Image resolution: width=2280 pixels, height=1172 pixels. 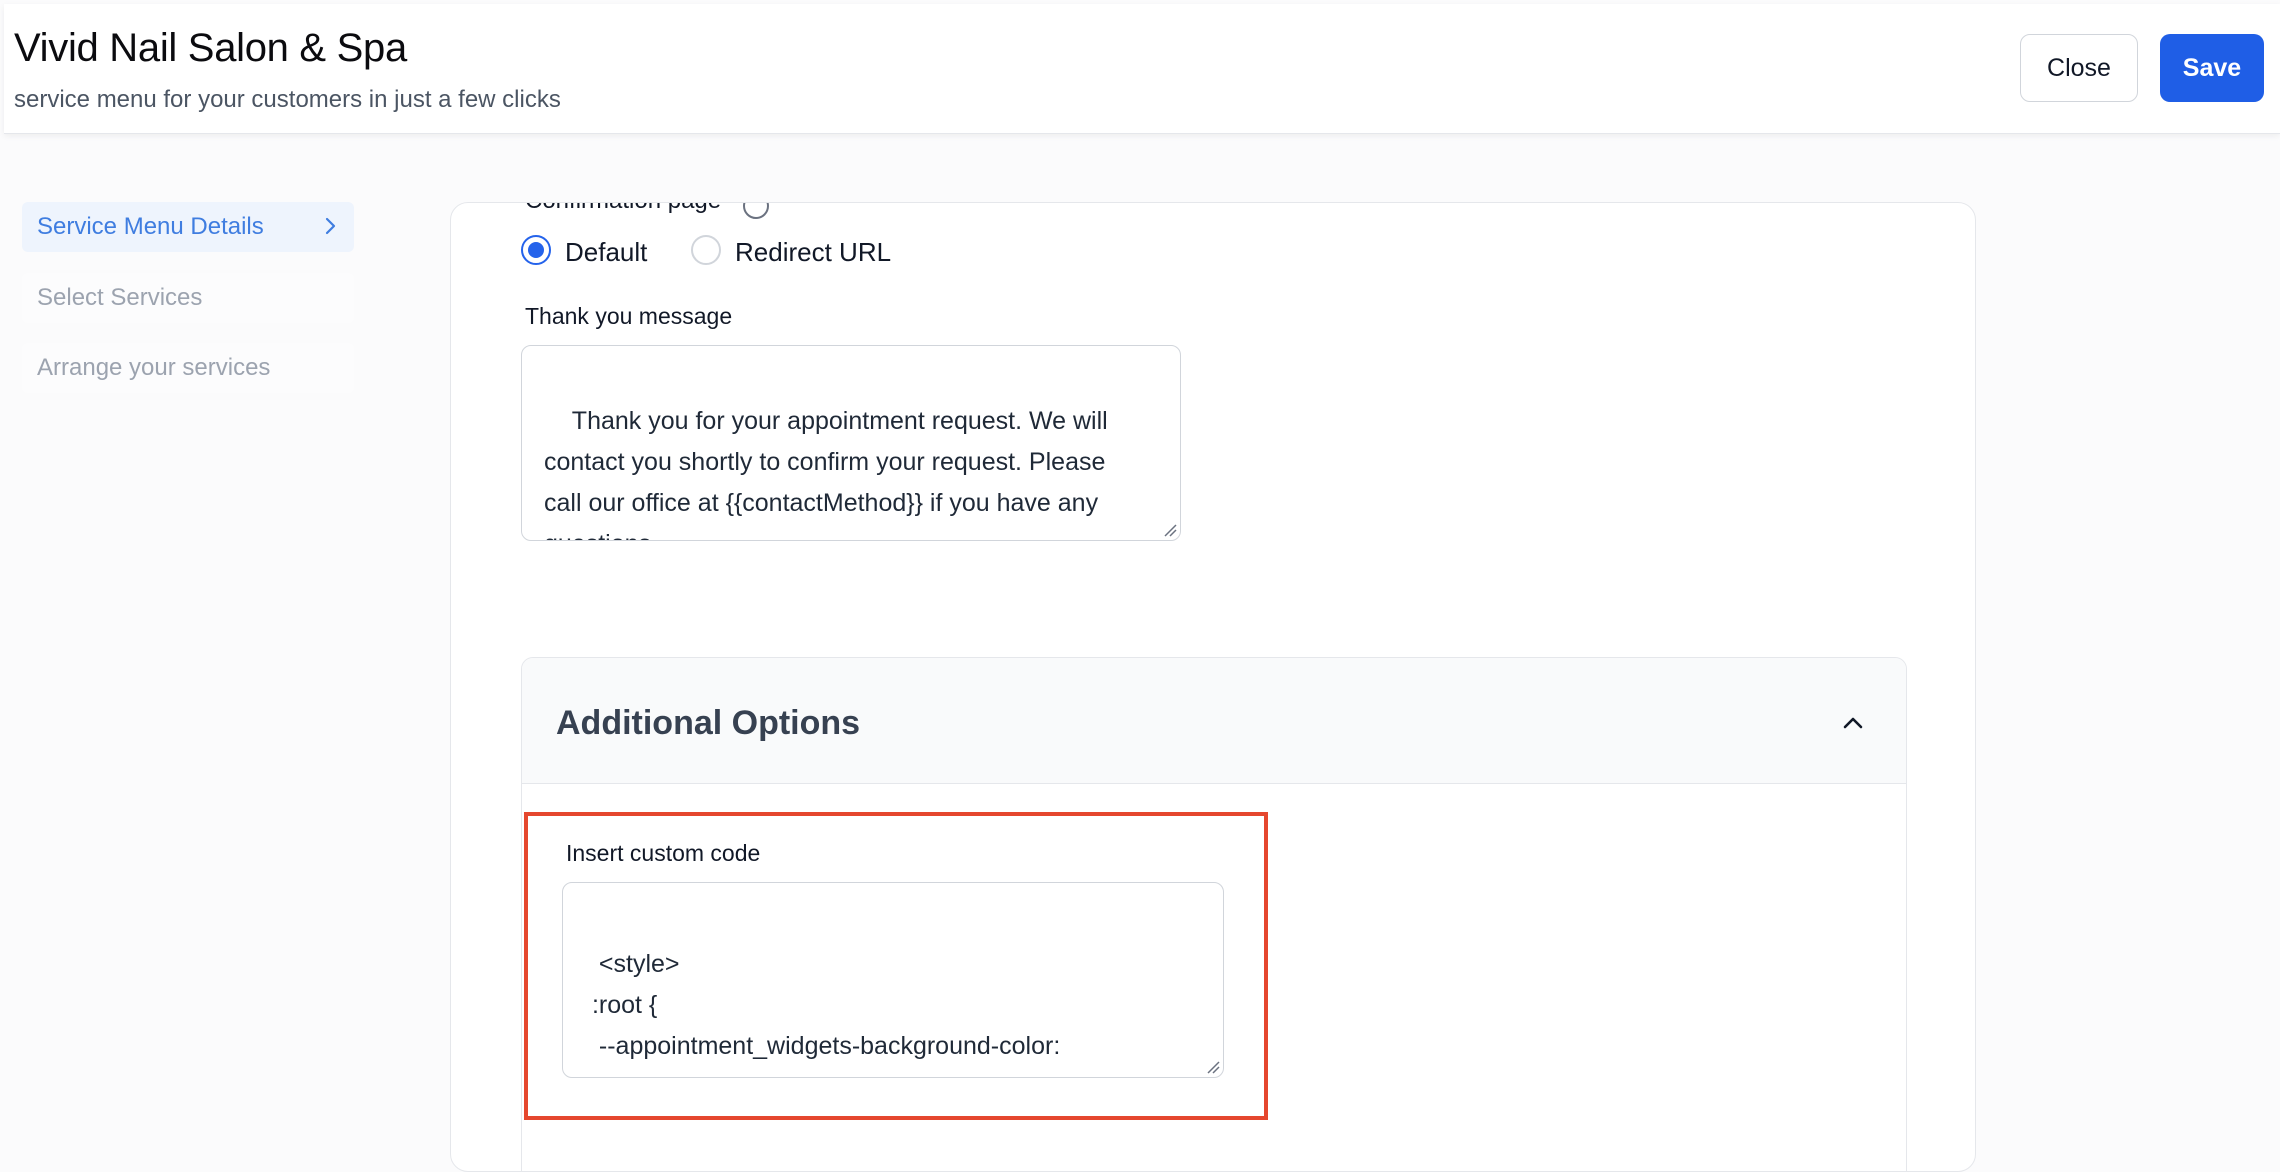 I want to click on sidebar-item-label: Service Menu Details, so click(x=150, y=226).